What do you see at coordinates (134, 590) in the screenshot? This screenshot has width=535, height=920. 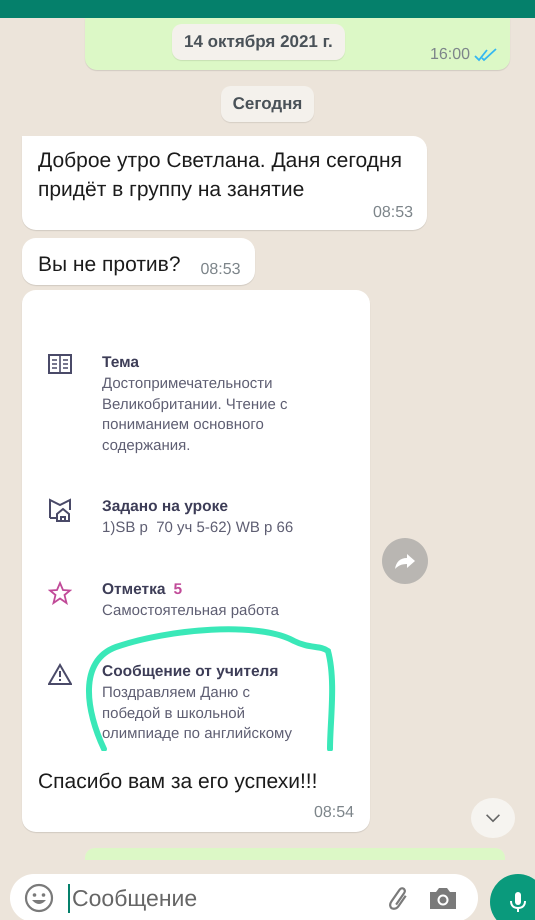 I see `section-title: Отметка` at bounding box center [134, 590].